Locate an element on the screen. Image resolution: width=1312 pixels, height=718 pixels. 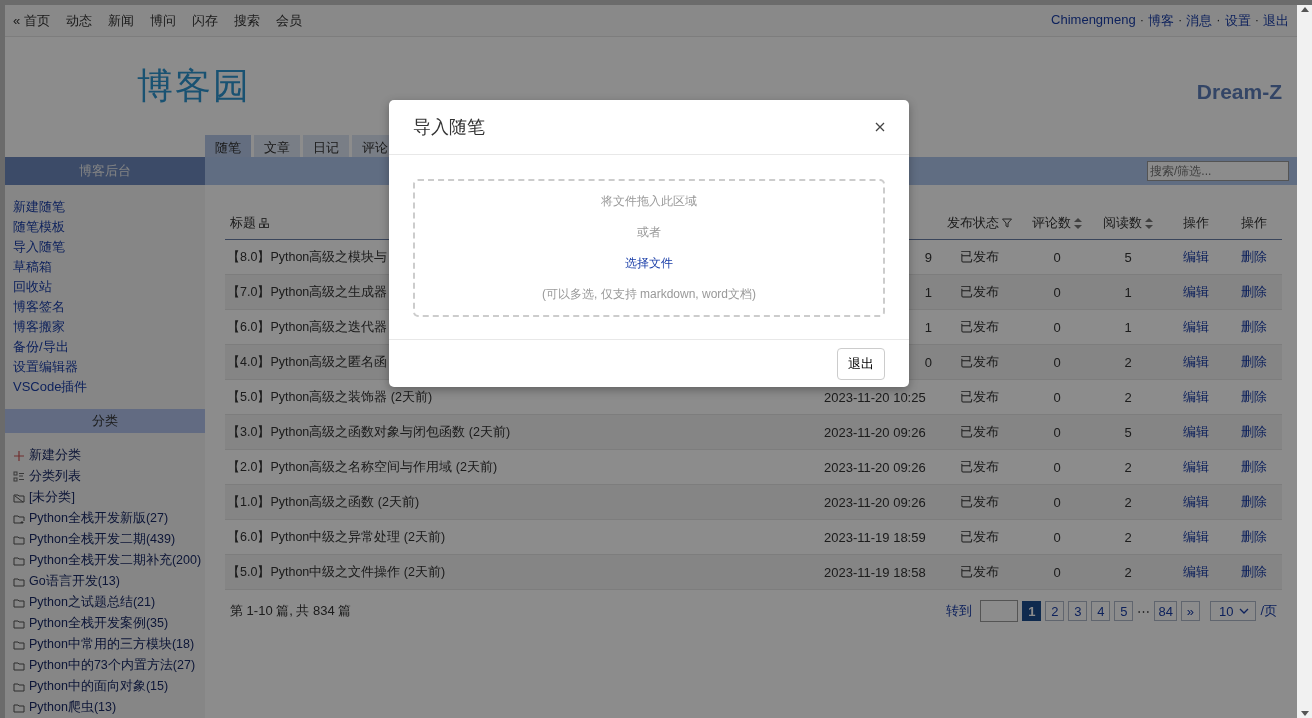
site-logo: 博客园 is located at coordinates (194, 86).